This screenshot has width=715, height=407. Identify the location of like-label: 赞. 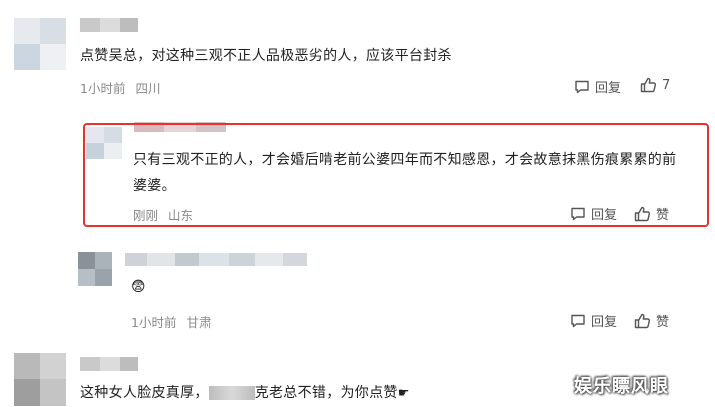
(663, 322).